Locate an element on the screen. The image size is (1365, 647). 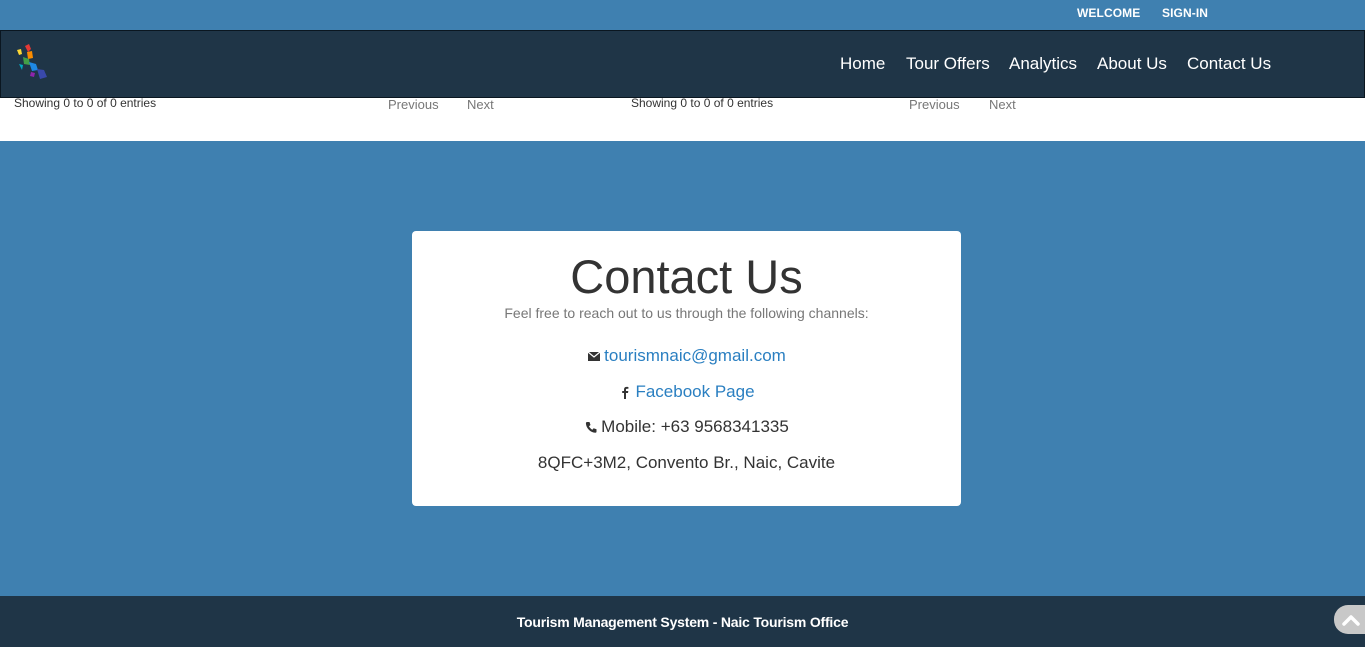
contact-phone-row: Mobile: +63 9568341335 is located at coordinates (686, 427).